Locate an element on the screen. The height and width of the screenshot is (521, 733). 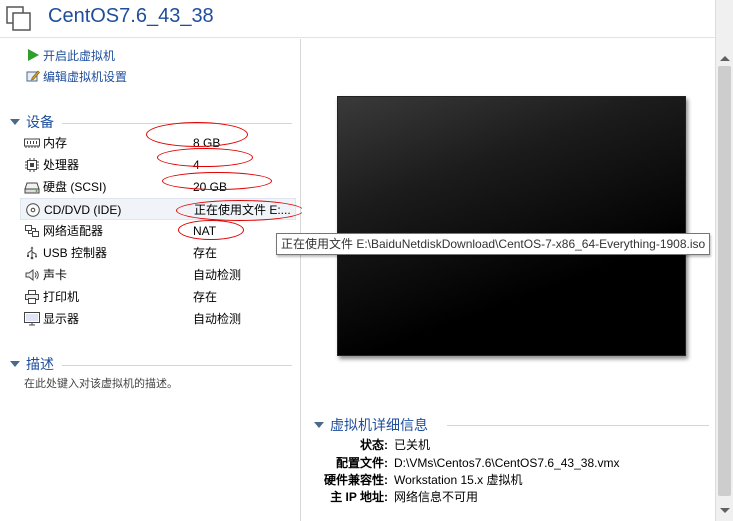
power-on-vm-link: 开启此虚拟机 is located at coordinates (70, 56).